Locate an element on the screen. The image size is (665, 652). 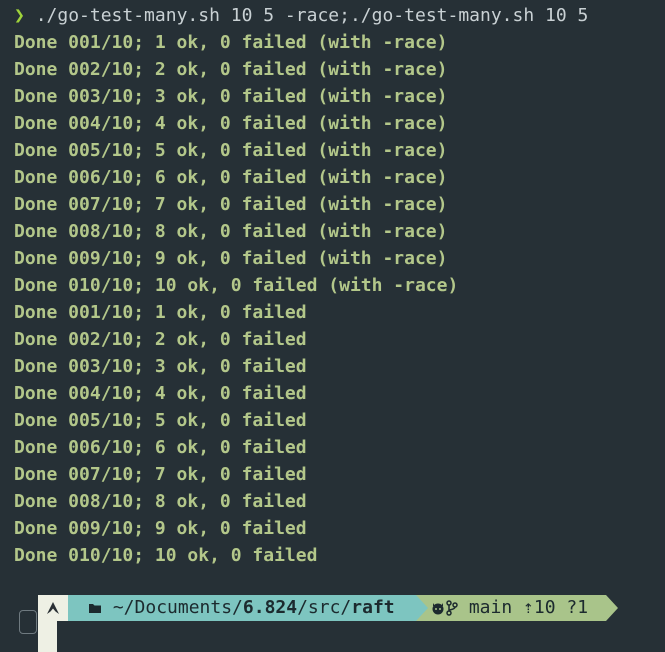
output-line: Done 007/10; 7 ok, 0 failed (with -race) is located at coordinates (231, 204).